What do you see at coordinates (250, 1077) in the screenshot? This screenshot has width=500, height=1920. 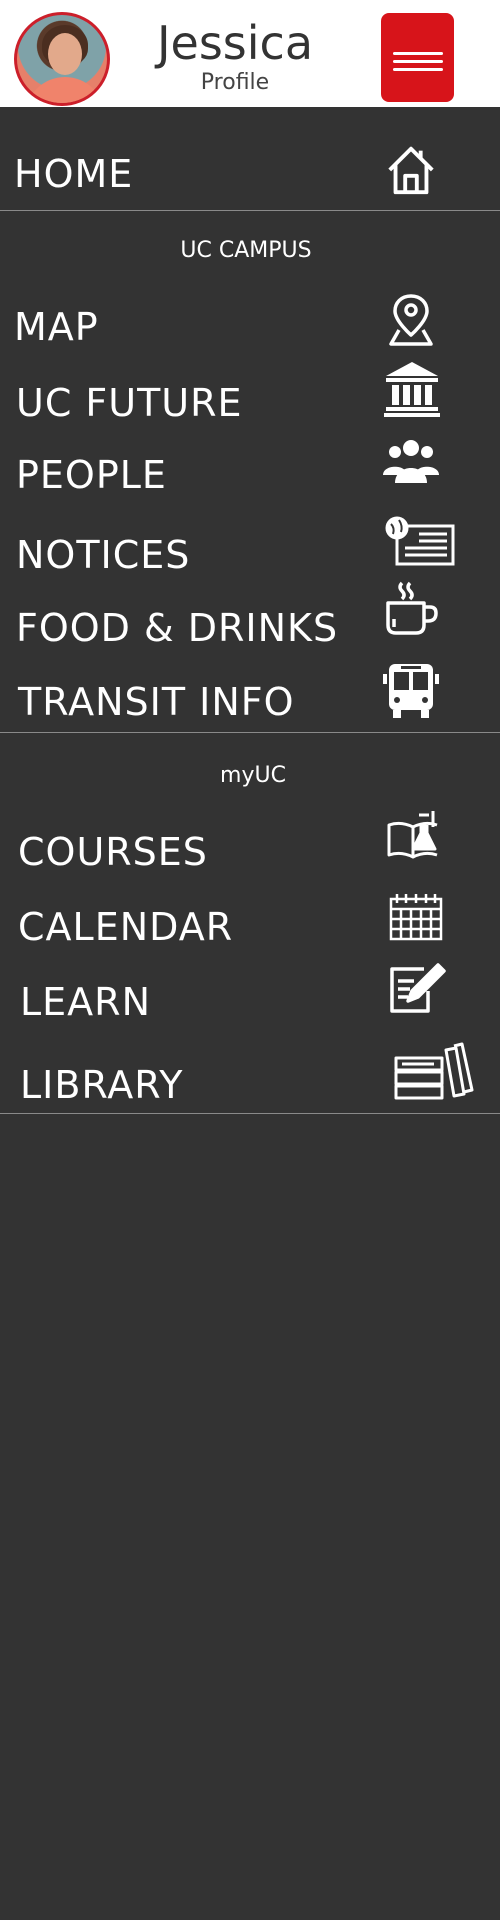 I see `nav-item-library: LIBRARY` at bounding box center [250, 1077].